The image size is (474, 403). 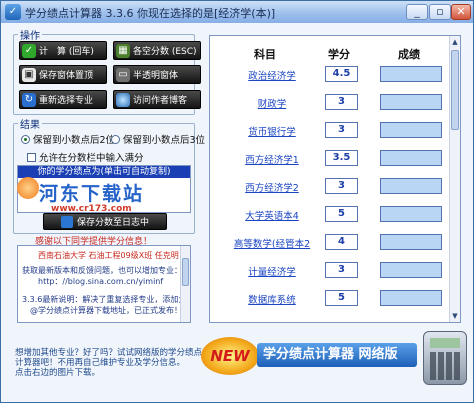 I want to click on subject-link: 西方经济学2, so click(x=272, y=187).